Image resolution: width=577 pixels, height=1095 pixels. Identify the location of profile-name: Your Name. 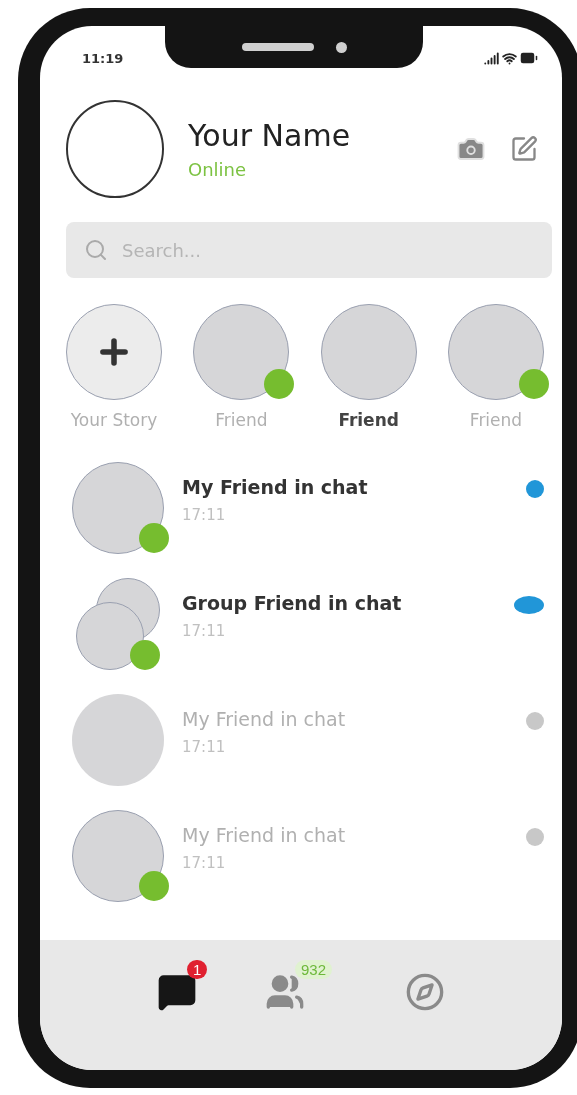
(270, 135).